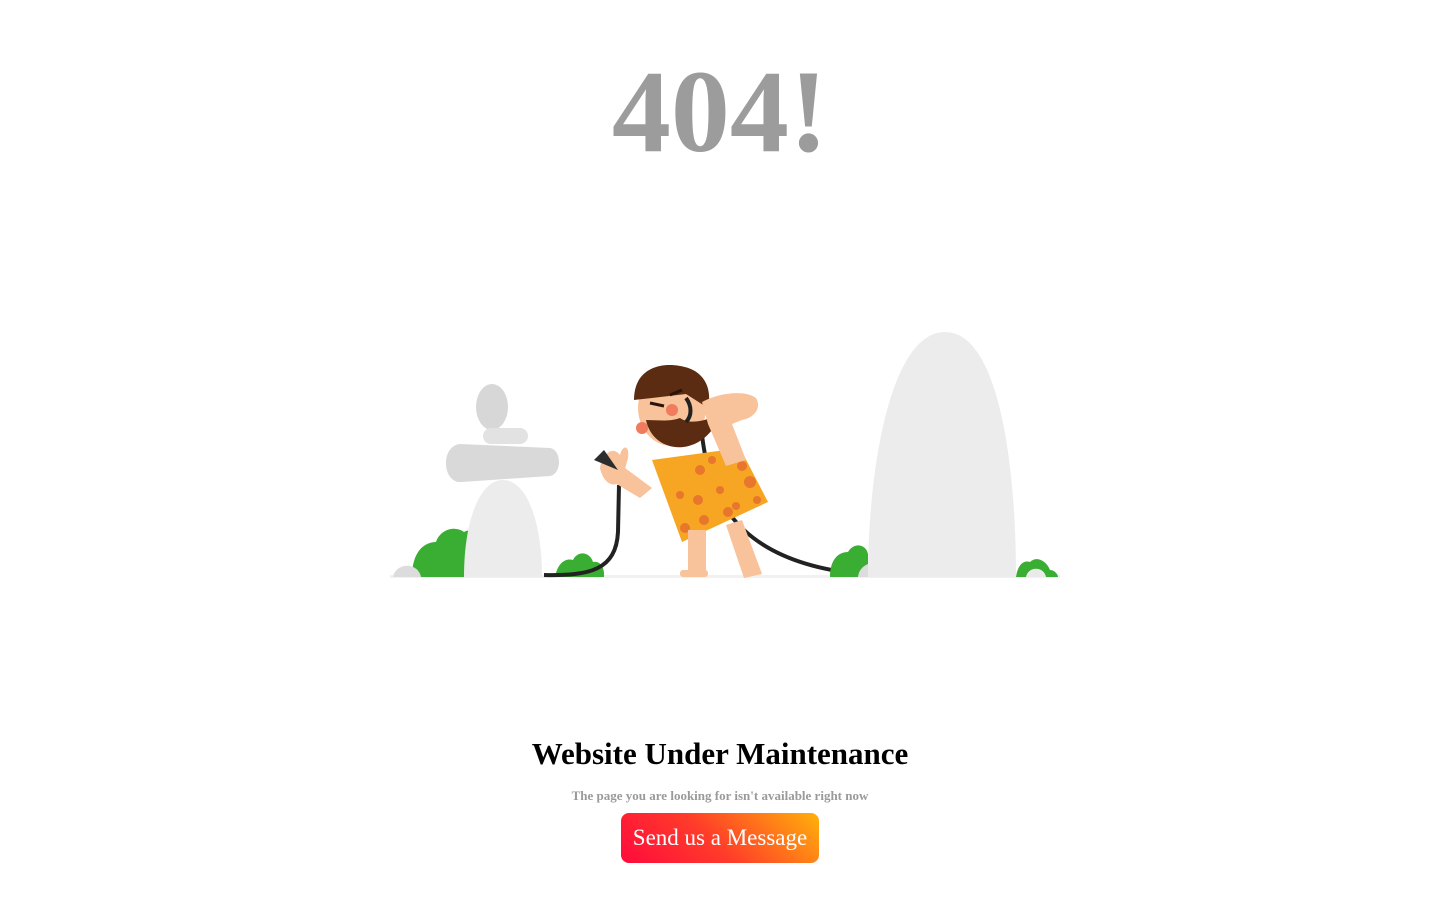 The height and width of the screenshot is (900, 1440). I want to click on send-message-button: Send us a Message, so click(720, 838).